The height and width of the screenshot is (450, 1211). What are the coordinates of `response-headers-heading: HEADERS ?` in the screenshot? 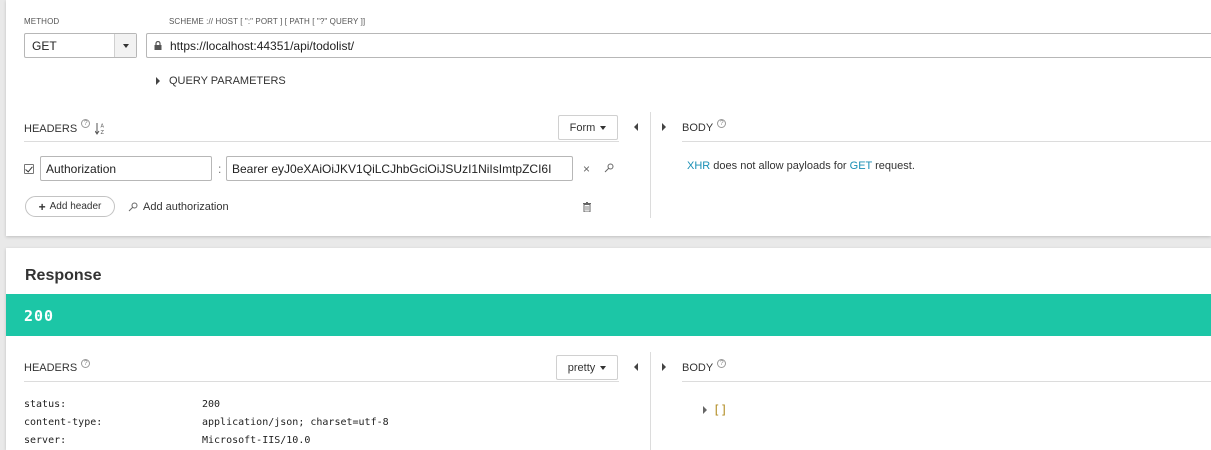 It's located at (57, 366).